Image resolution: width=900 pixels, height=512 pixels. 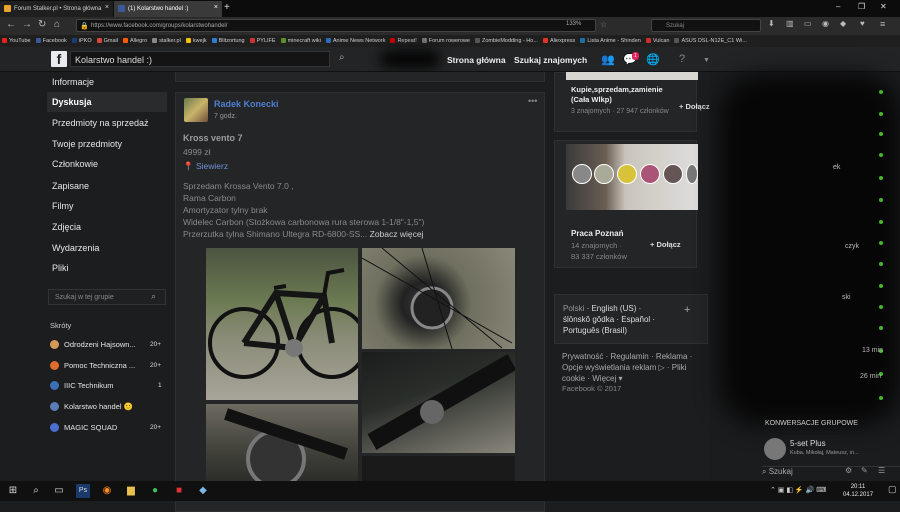 I want to click on group-cover-image, so click(x=632, y=76).